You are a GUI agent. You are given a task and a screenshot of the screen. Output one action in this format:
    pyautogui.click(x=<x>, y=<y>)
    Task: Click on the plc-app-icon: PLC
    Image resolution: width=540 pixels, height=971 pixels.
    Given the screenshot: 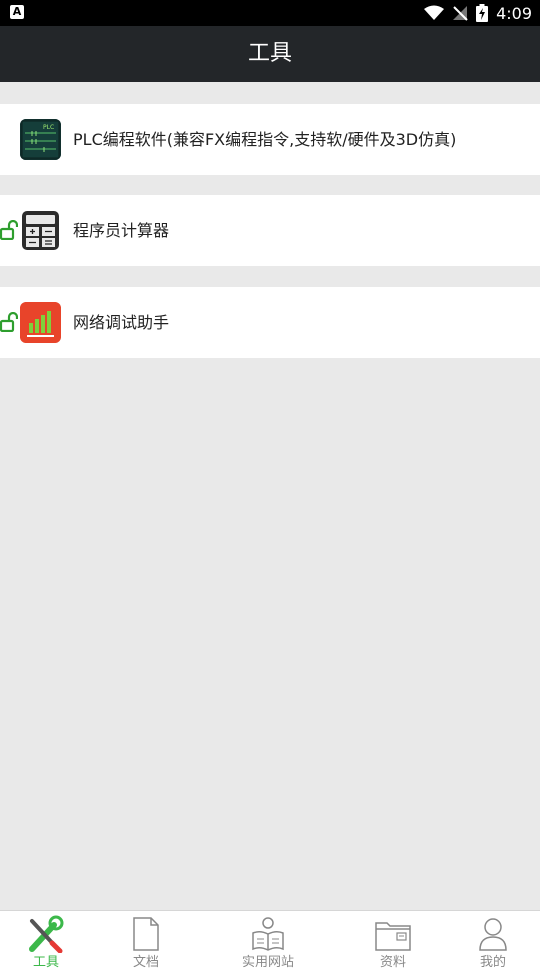 What is the action you would take?
    pyautogui.click(x=40, y=139)
    